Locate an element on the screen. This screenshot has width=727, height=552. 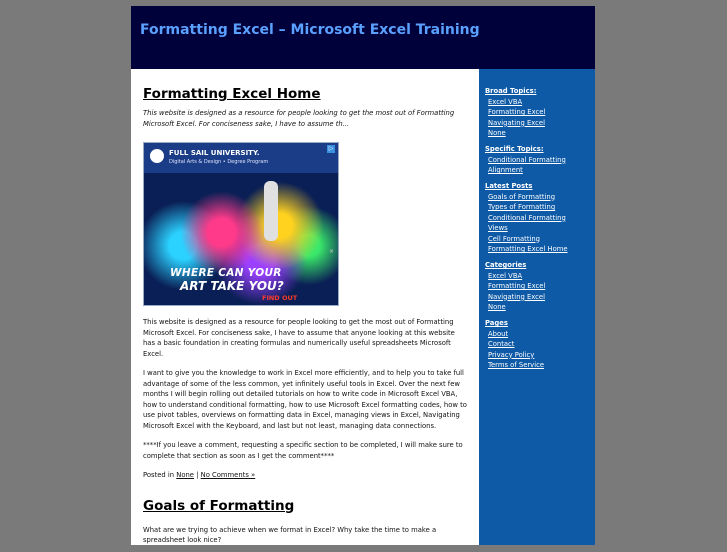
sidebar-heading: Broad Topics: is located at coordinates (511, 91).